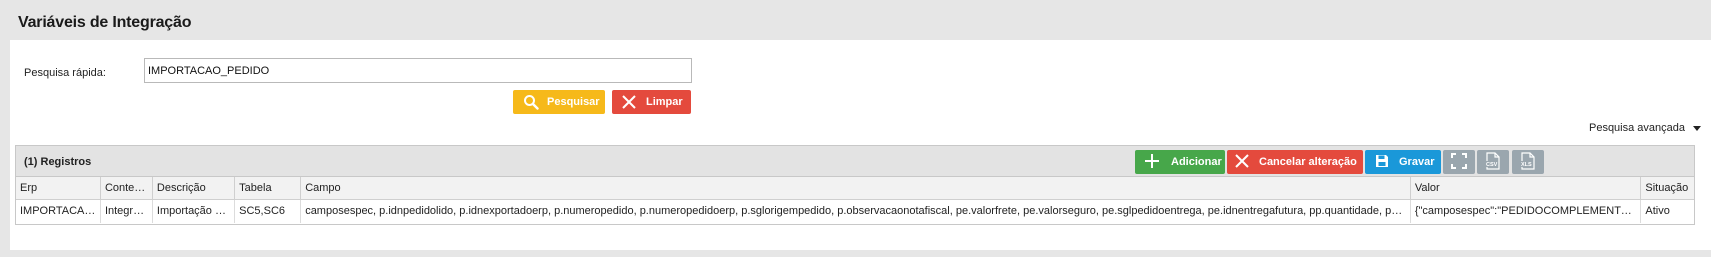 The image size is (1711, 257). What do you see at coordinates (1152, 162) in the screenshot?
I see `plus-icon` at bounding box center [1152, 162].